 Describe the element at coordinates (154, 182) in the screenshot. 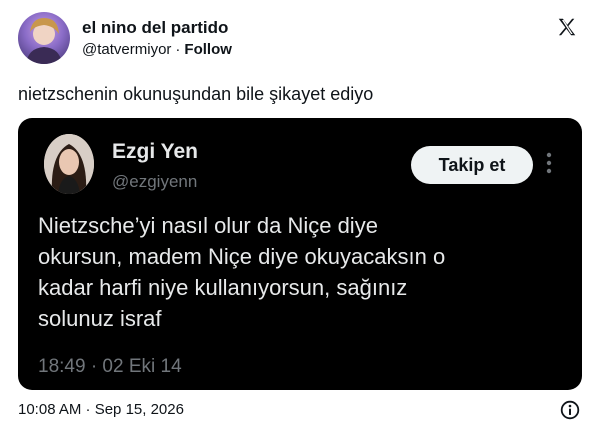

I see `quoted-handle: @ezgiyenn` at that location.